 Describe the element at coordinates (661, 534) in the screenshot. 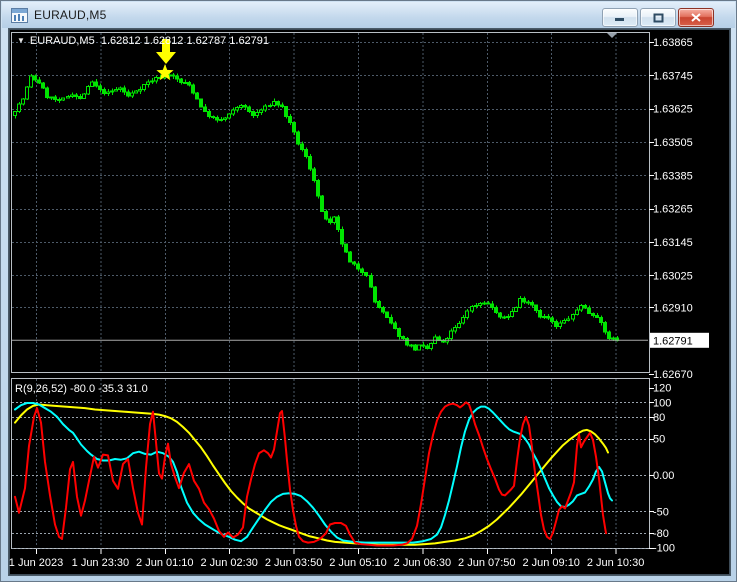

I see `indicator-scale-label: -80` at that location.